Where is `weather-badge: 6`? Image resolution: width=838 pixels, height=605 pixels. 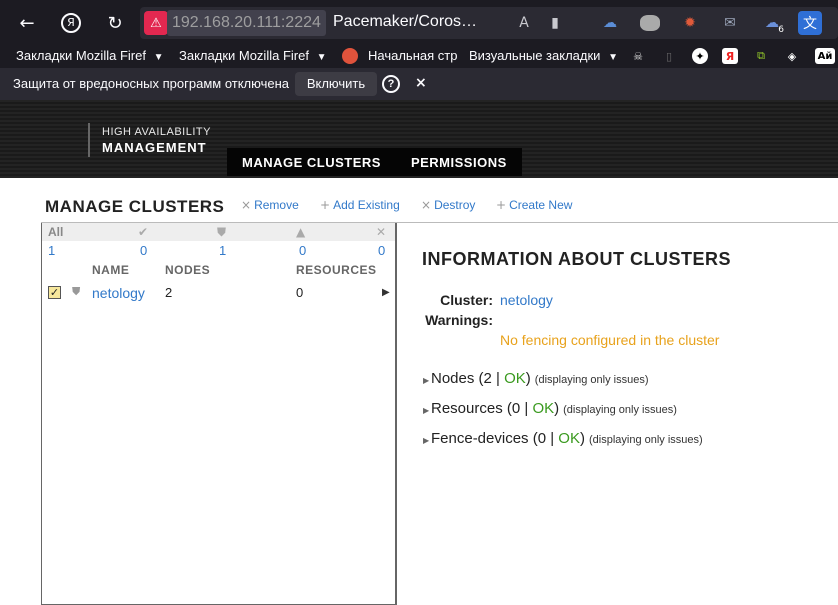 weather-badge: 6 is located at coordinates (781, 30).